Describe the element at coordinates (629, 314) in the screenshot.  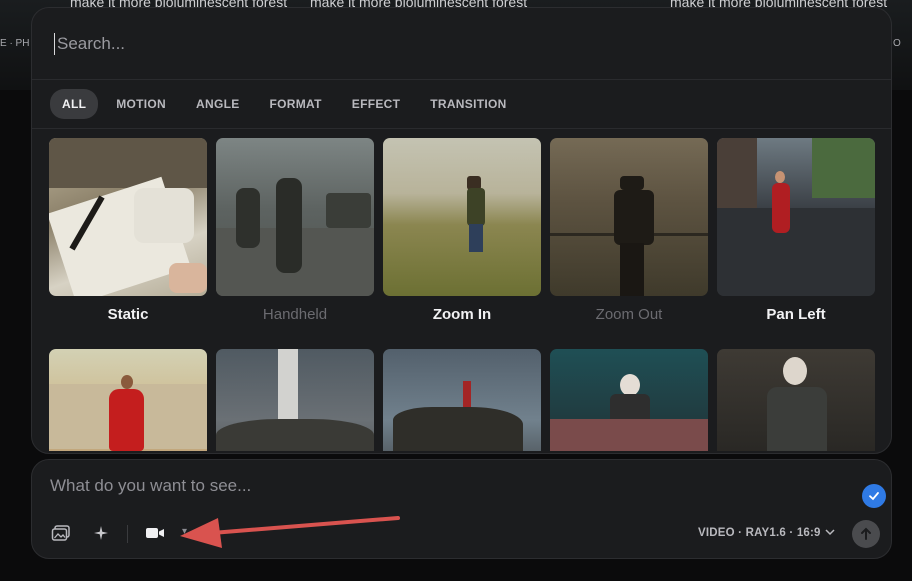
I see `card-label: Zoom Out` at that location.